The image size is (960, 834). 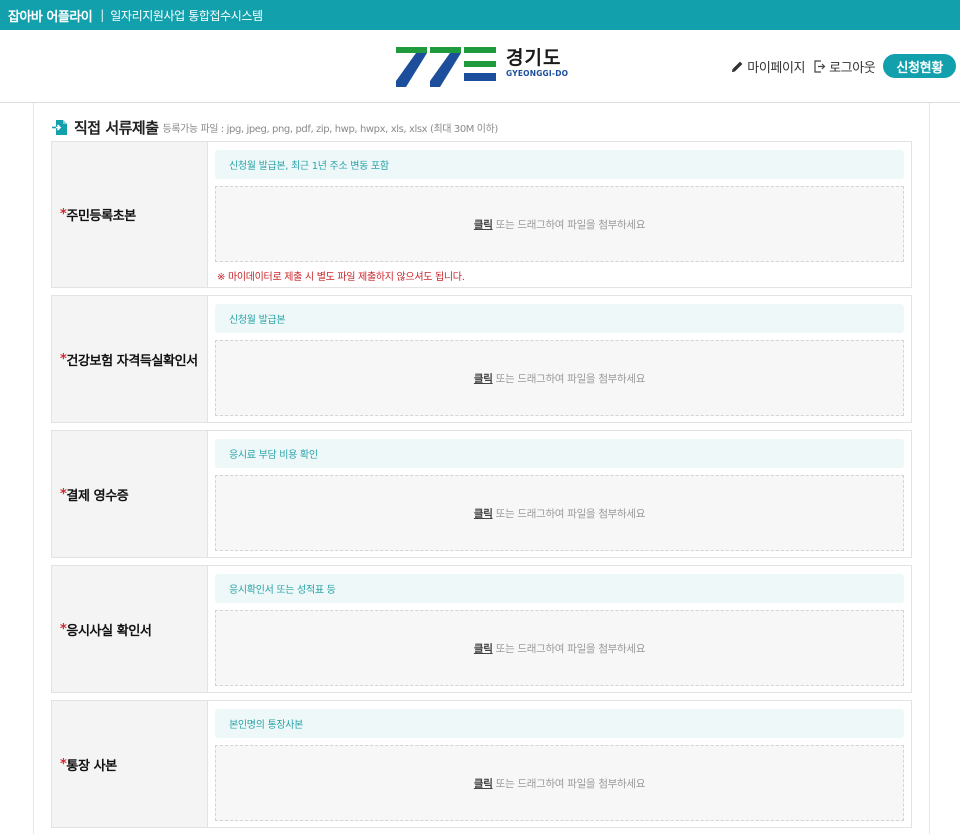 What do you see at coordinates (59, 127) in the screenshot?
I see `file-upload-icon` at bounding box center [59, 127].